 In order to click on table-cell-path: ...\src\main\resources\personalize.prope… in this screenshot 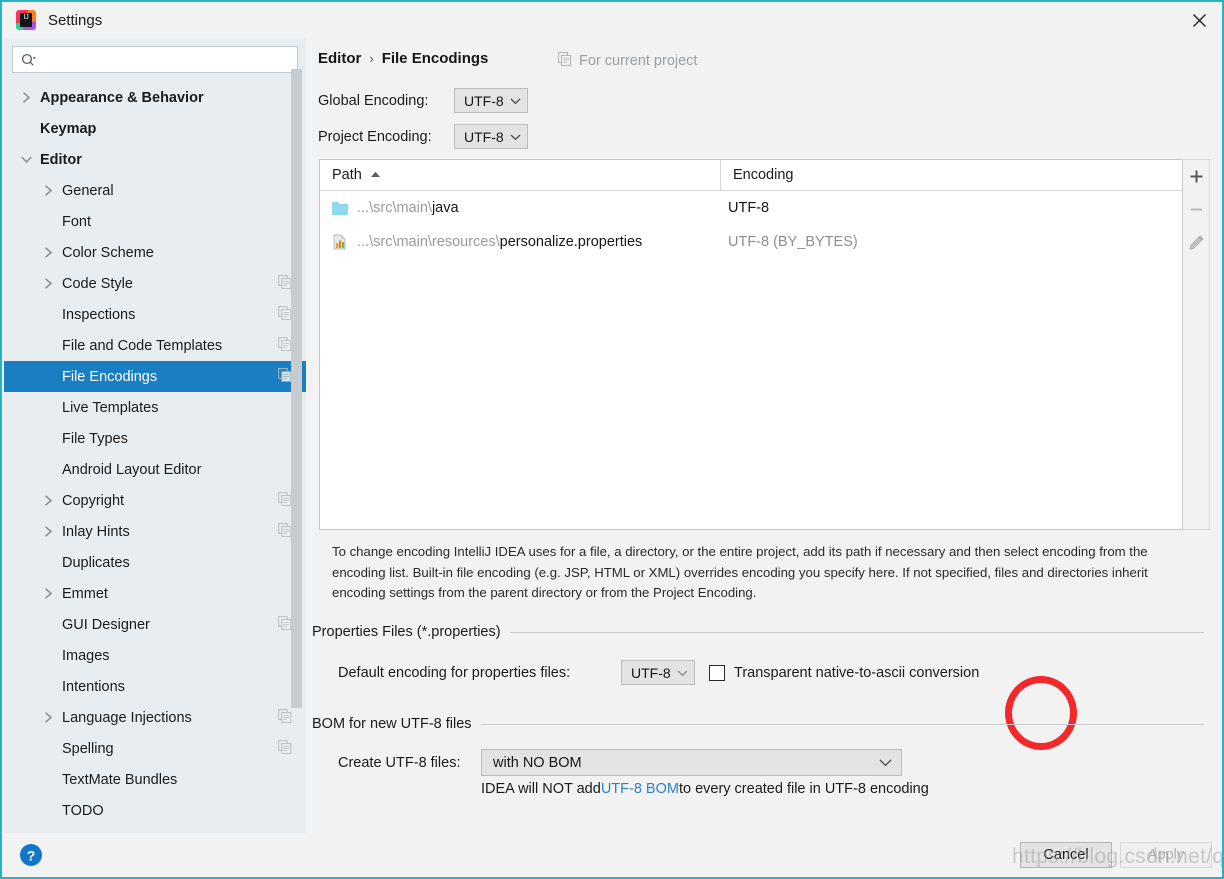, I will do `click(520, 242)`.